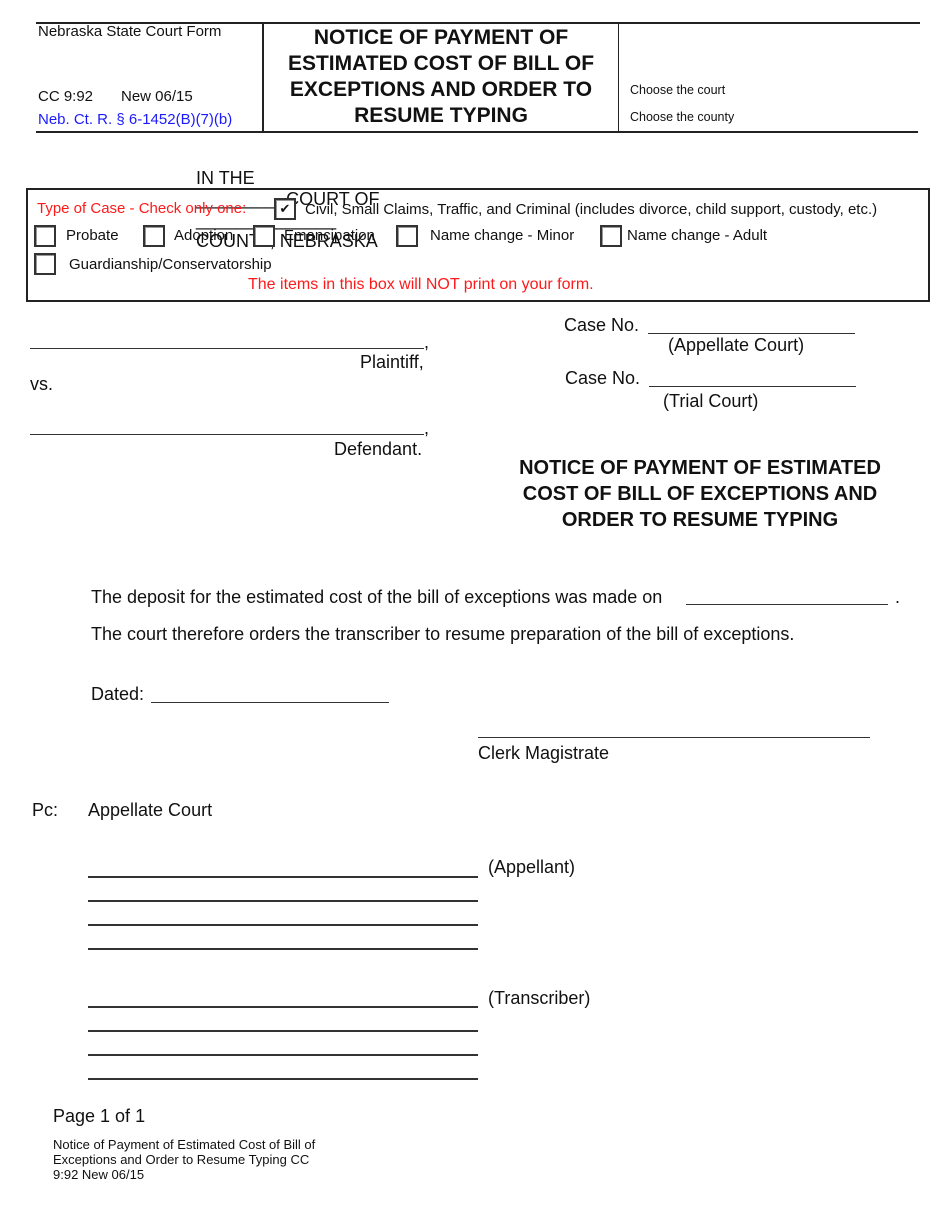  I want to click on trial-court-caption: (Trial Court), so click(711, 401).